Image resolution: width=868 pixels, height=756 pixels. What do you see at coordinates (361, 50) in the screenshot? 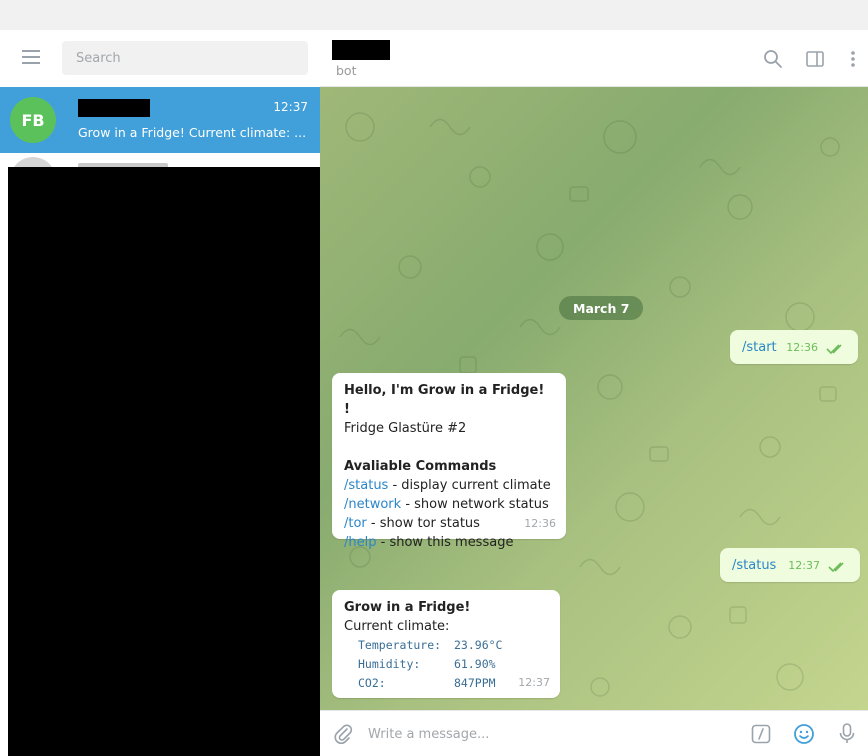
I see `conversation-title-redacted` at bounding box center [361, 50].